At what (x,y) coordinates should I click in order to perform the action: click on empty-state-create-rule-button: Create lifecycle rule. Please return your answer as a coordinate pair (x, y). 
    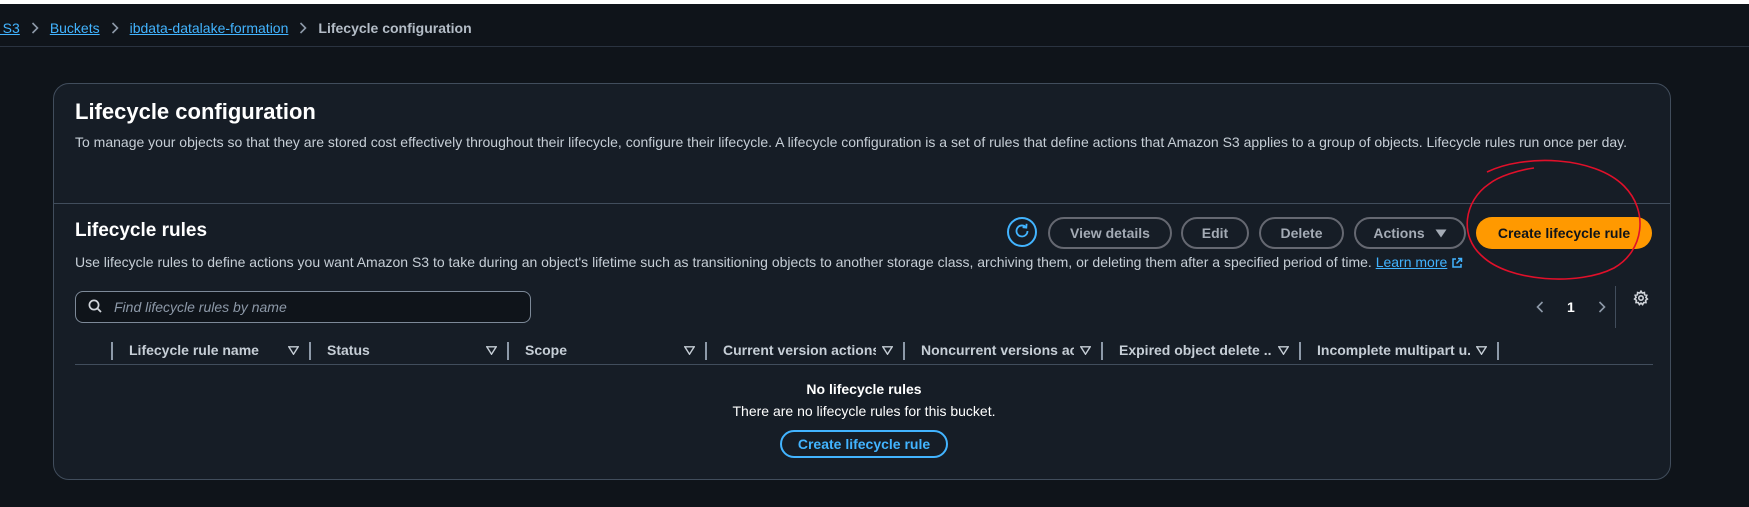
    Looking at the image, I should click on (864, 444).